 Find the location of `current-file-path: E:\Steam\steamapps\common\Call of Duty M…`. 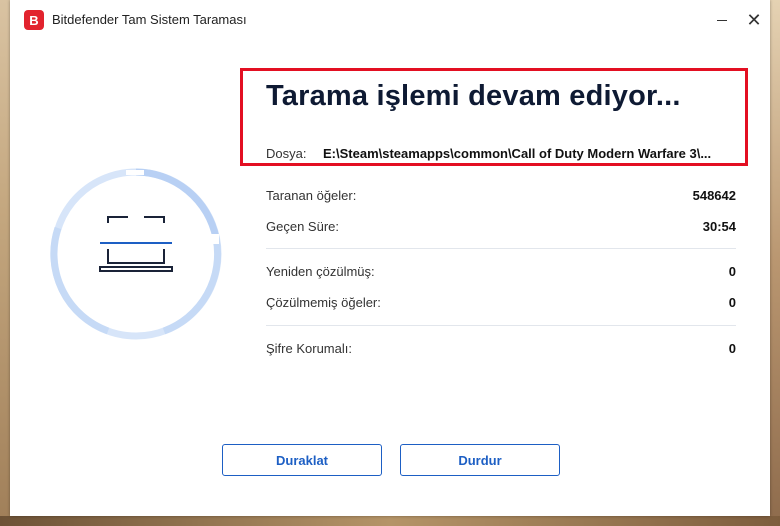

current-file-path: E:\Steam\steamapps\common\Call of Duty M… is located at coordinates (517, 153).